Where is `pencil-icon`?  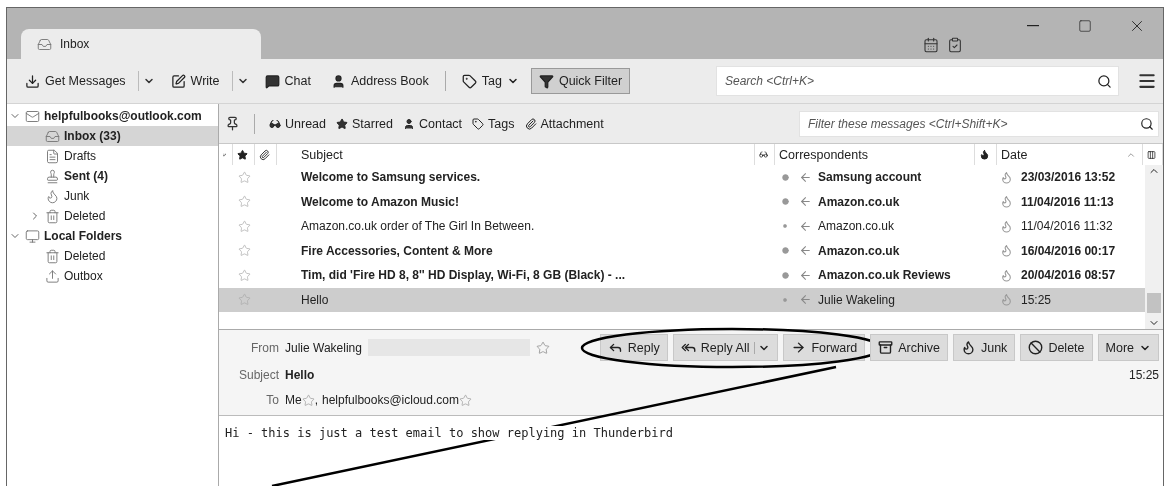
pencil-icon is located at coordinates (178, 81).